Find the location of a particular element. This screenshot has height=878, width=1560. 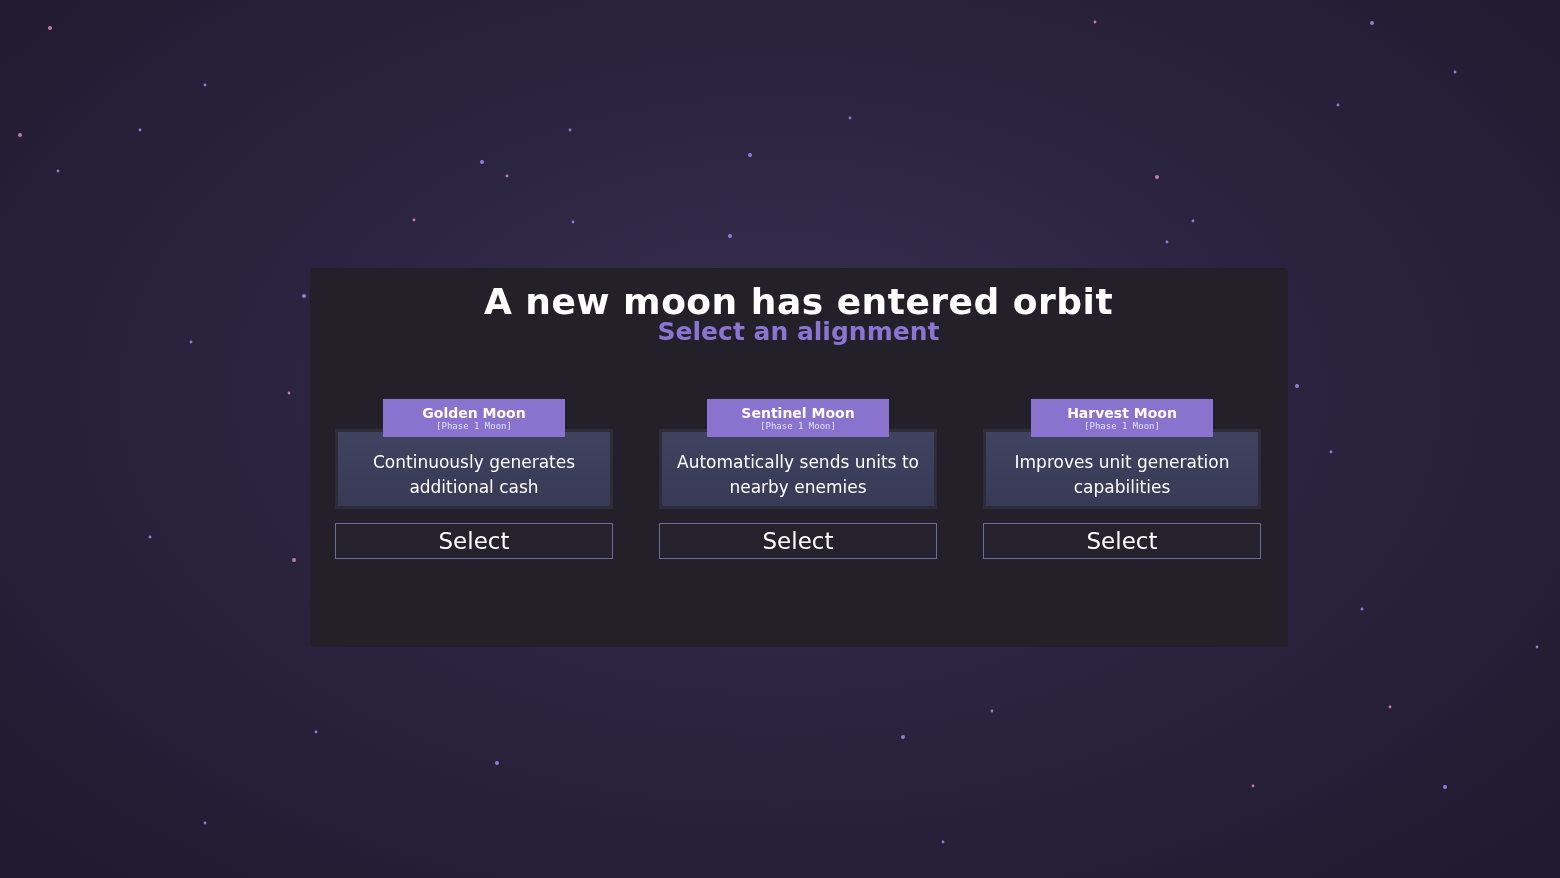

moon-name: Sentinel Moon is located at coordinates (798, 413).